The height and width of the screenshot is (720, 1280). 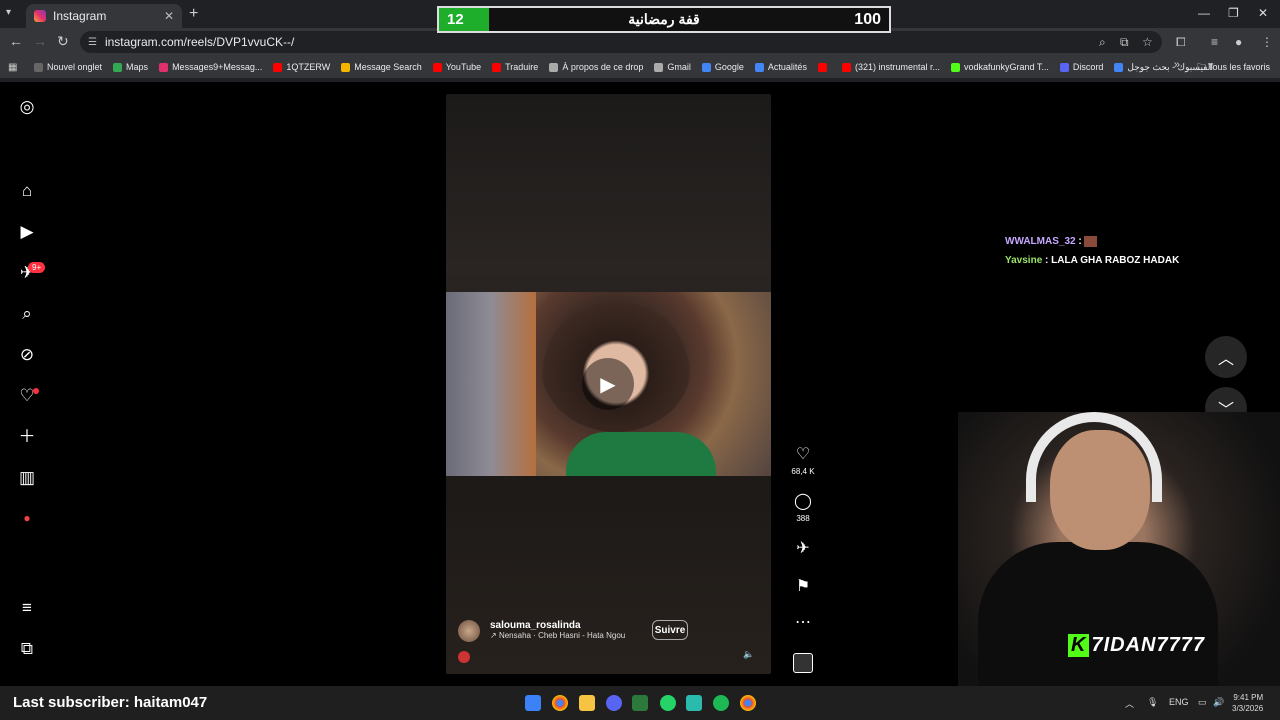 I want to click on system-clock: 9:41 PM 3/3/2026, so click(x=1247, y=703).